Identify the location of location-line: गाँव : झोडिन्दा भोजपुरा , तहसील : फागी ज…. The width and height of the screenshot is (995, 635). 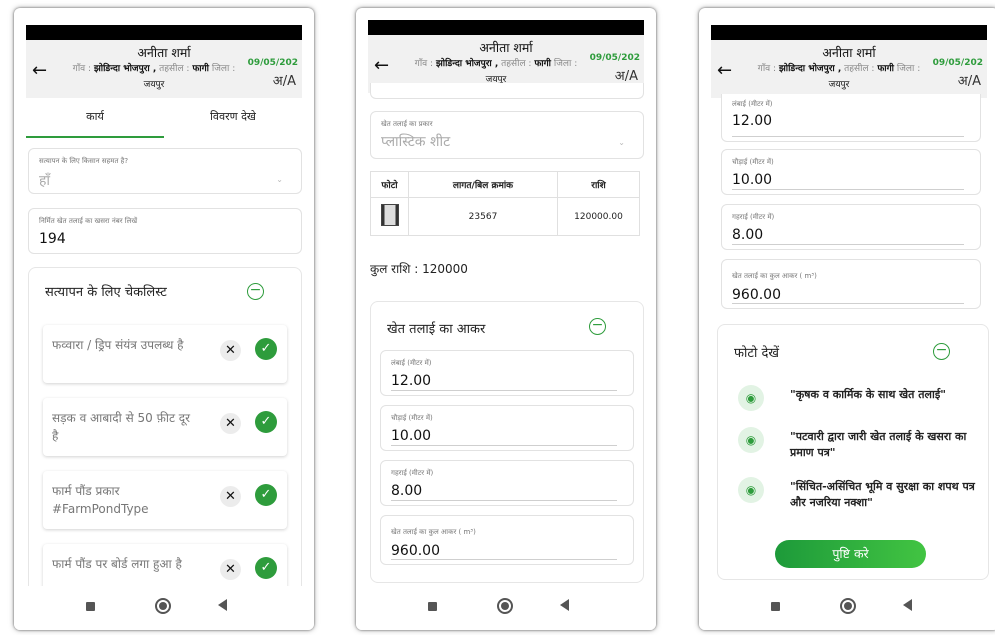
(154, 77).